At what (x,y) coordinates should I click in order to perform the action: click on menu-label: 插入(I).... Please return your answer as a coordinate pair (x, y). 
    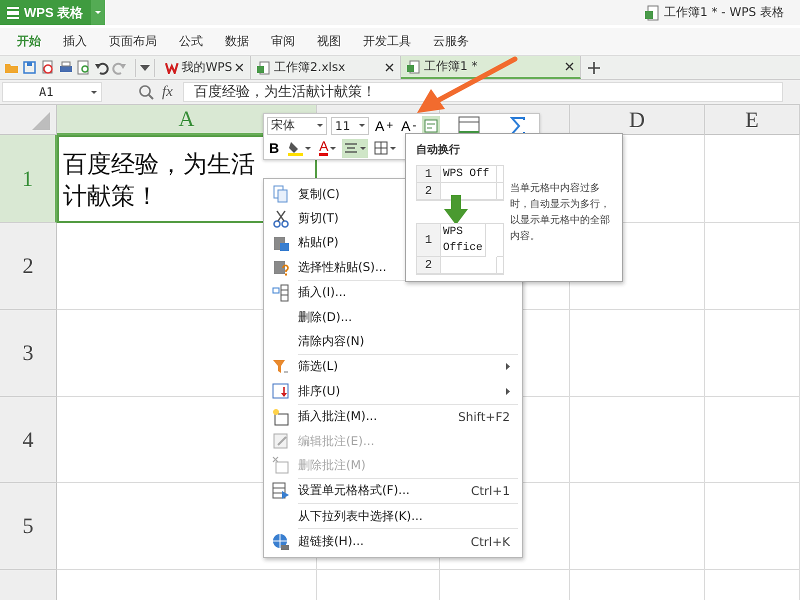
    Looking at the image, I should click on (322, 293).